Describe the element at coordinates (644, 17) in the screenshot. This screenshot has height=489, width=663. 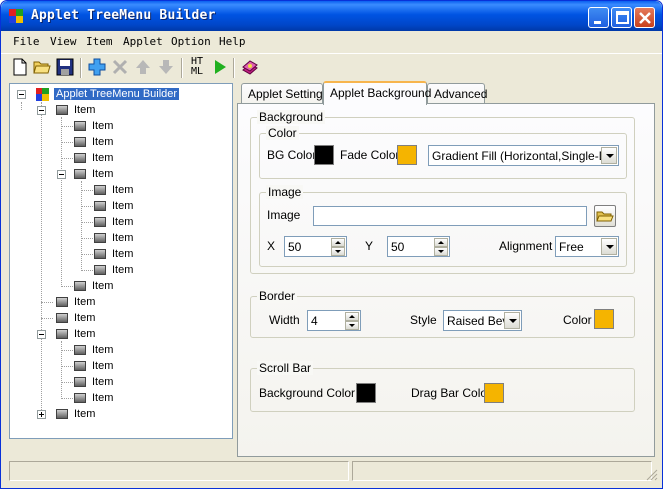
I see `close-button` at that location.